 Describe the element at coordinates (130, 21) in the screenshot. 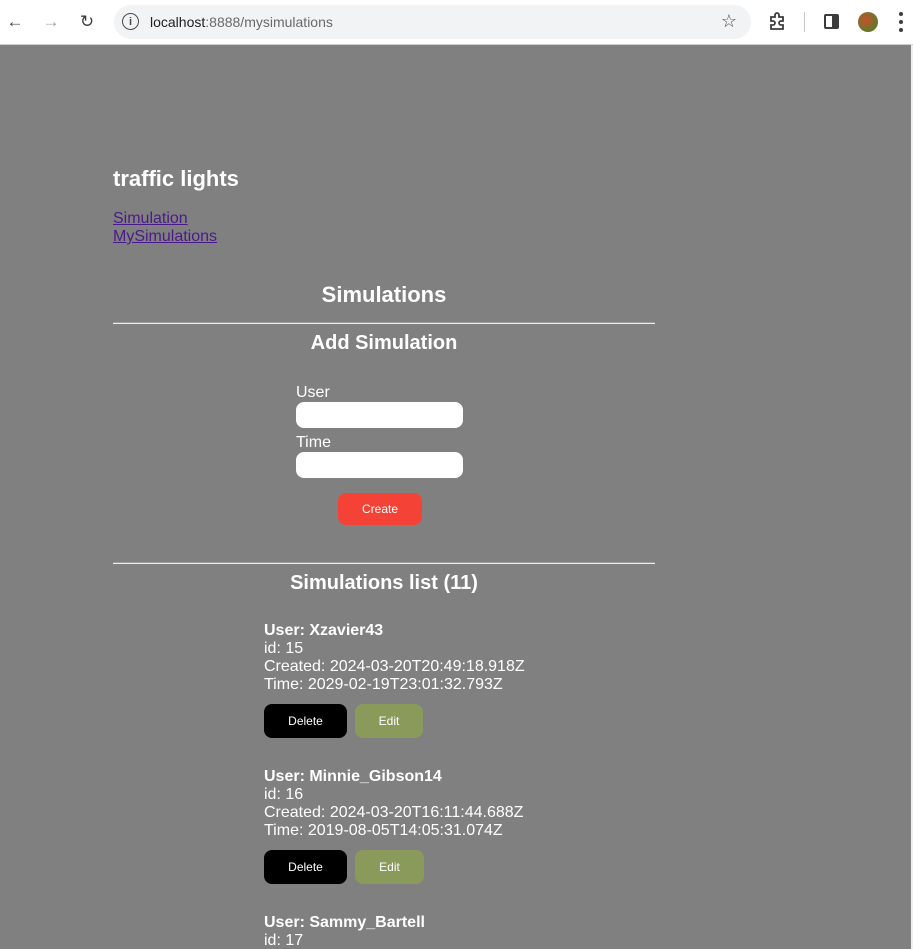

I see `site-info-icon: i` at that location.